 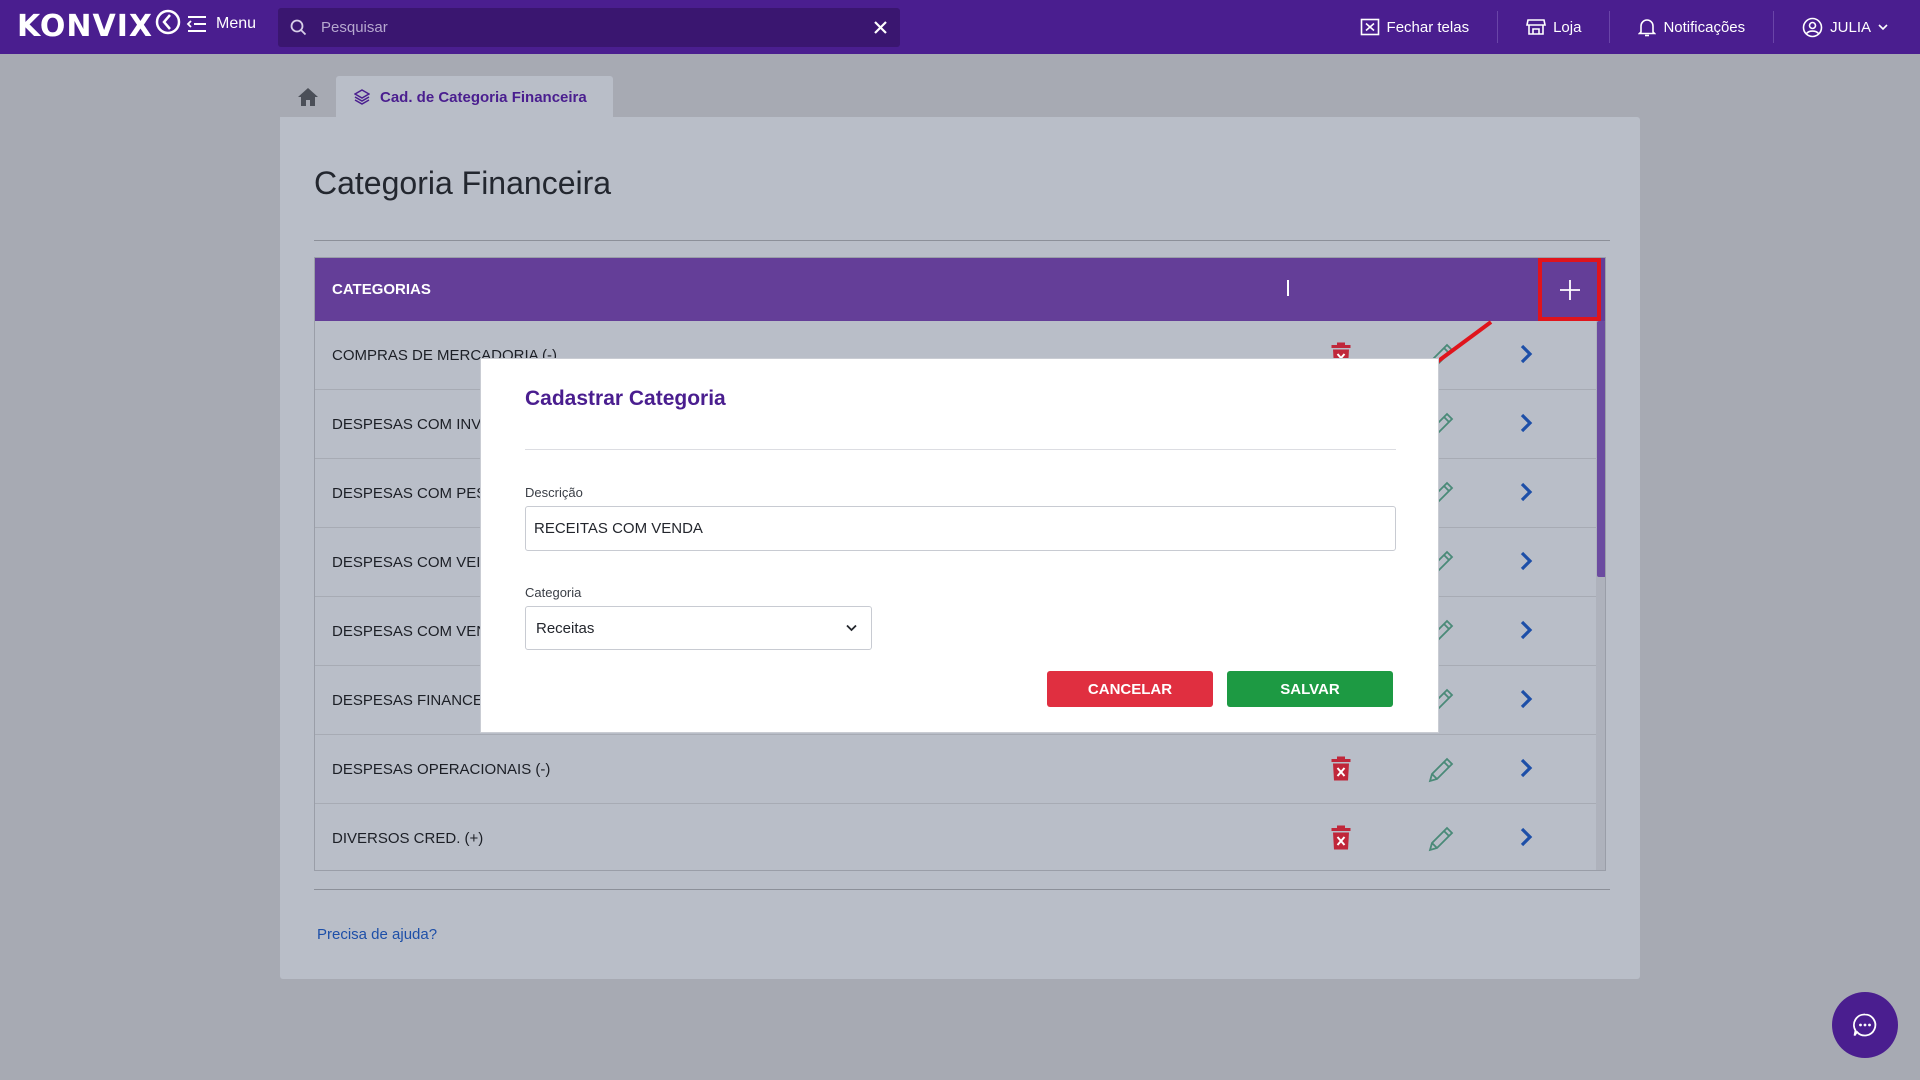 I want to click on category-name: DESPESAS COM PESS, so click(x=414, y=493).